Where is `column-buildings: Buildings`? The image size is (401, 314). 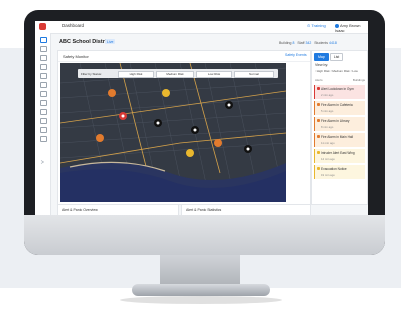 column-buildings: Buildings is located at coordinates (358, 80).